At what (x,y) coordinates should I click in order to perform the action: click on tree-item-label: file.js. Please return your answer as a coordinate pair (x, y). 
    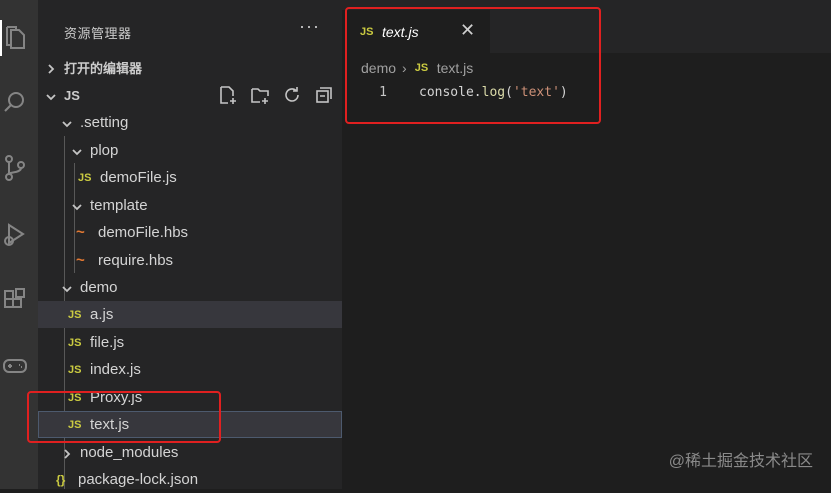
    Looking at the image, I should click on (107, 342).